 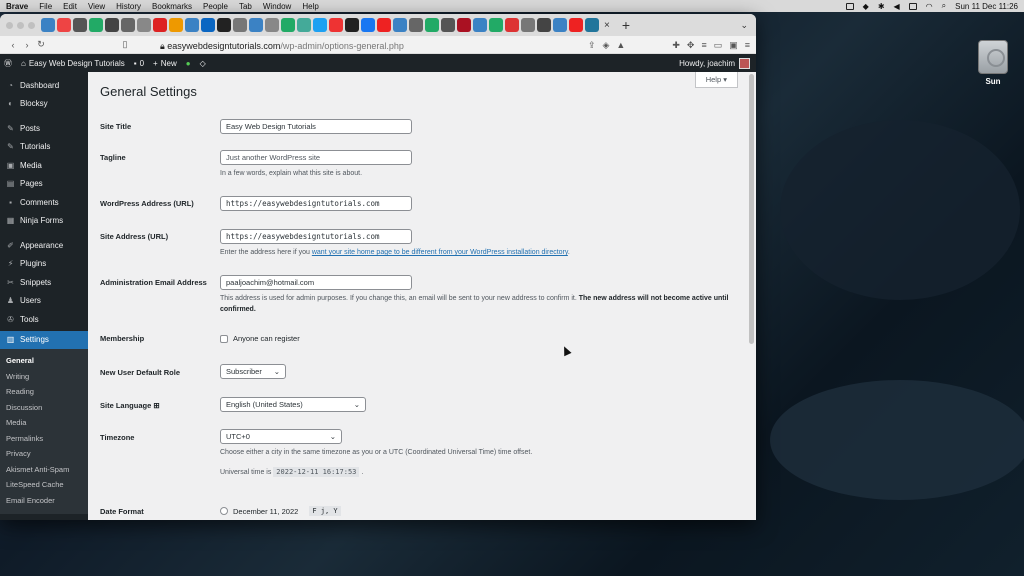 What do you see at coordinates (245, 6) in the screenshot?
I see `menu-tab: Tab` at bounding box center [245, 6].